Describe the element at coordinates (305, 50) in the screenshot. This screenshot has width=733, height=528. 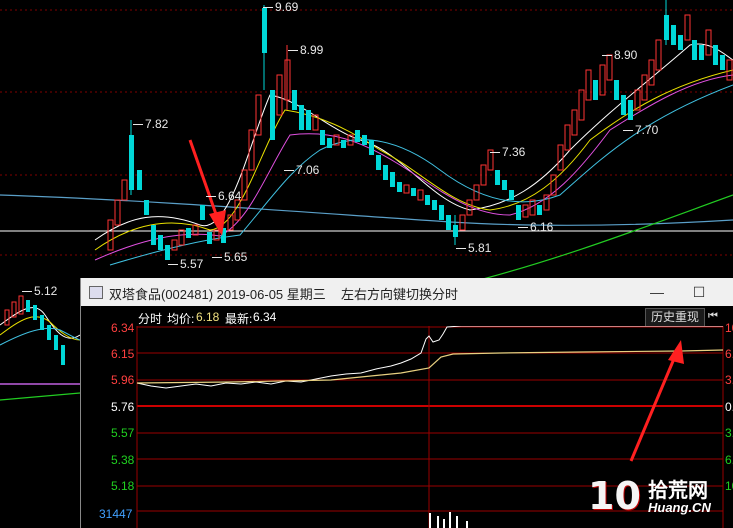
I see `price-label: 8.99` at that location.